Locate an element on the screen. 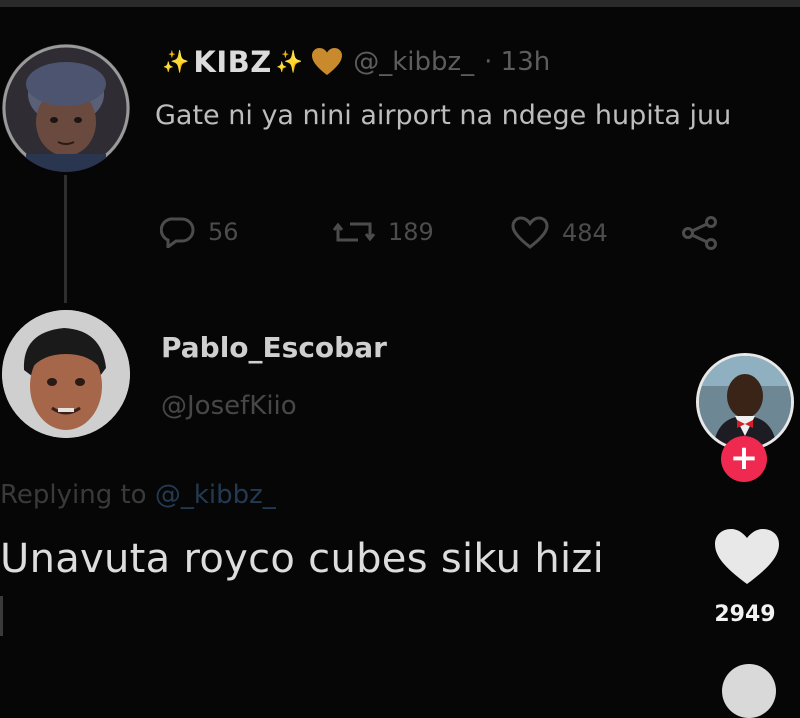  replying-to-mention: @_kibbz_ is located at coordinates (215, 495).